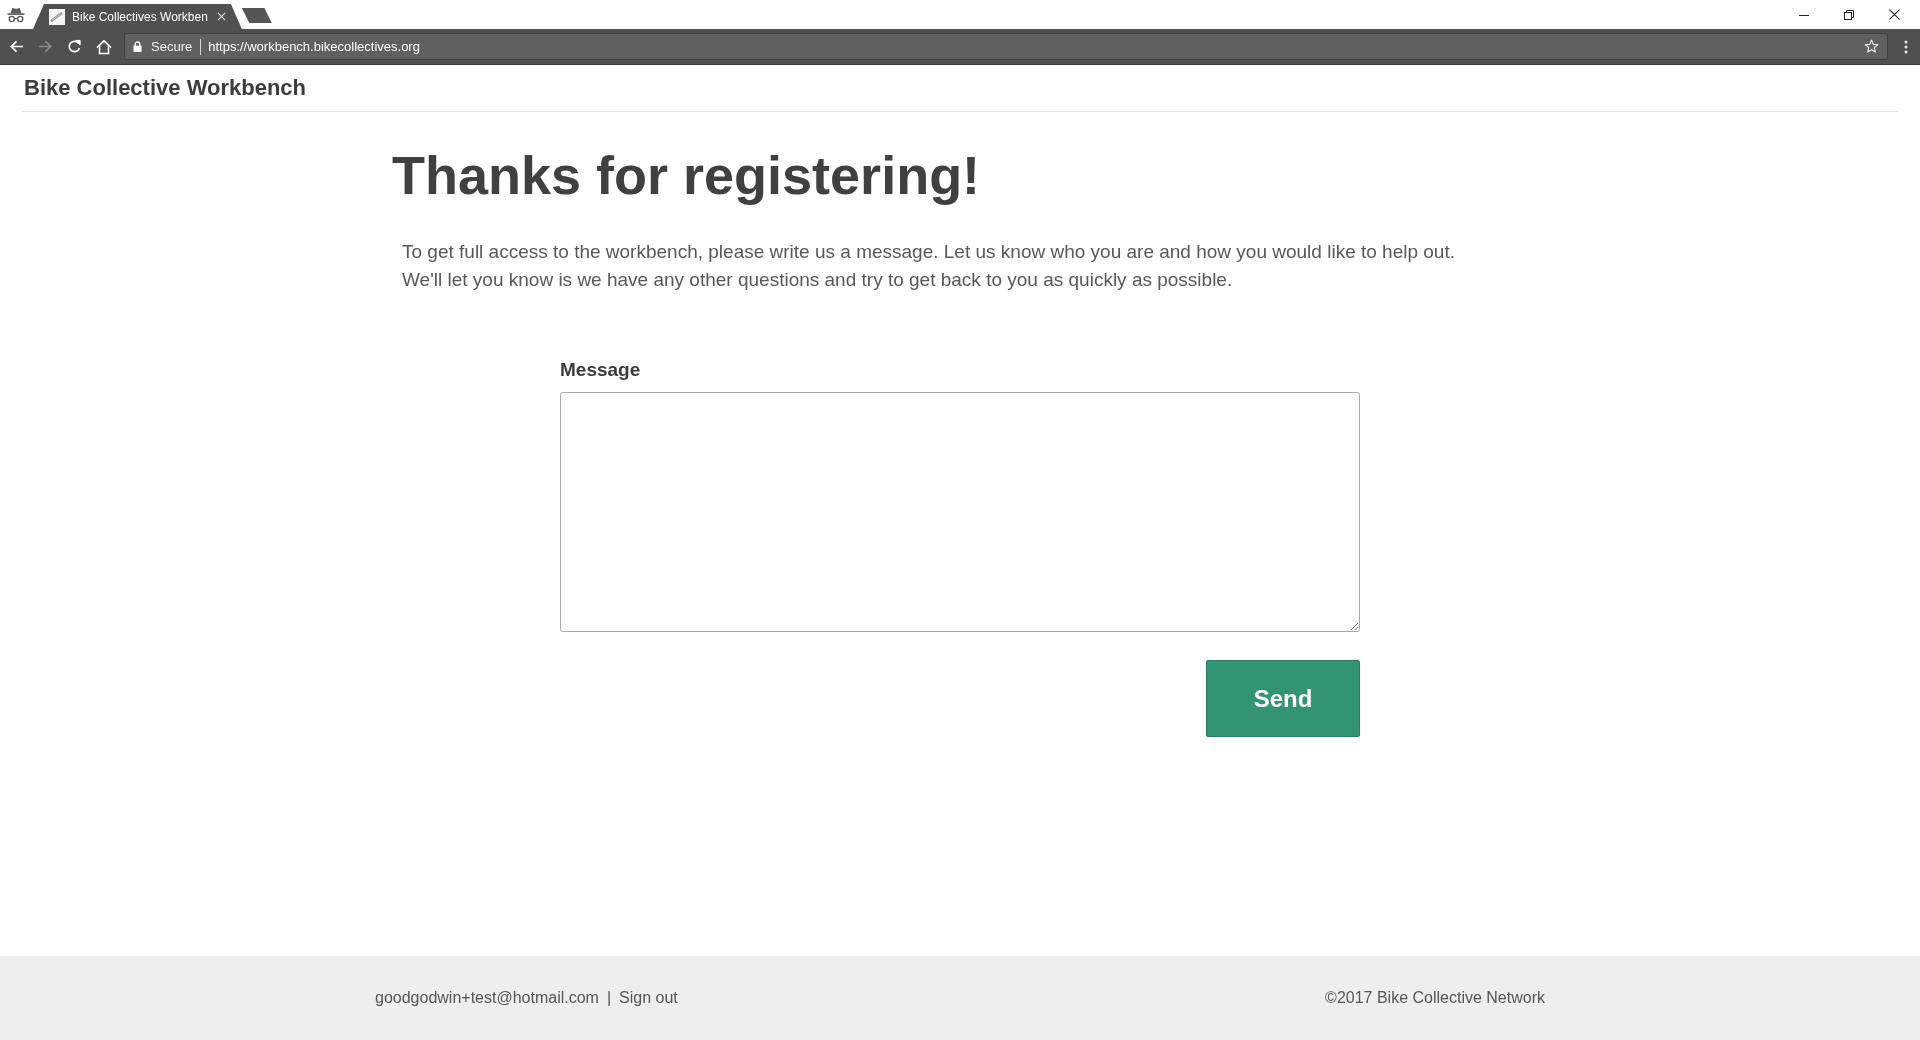 This screenshot has width=1920, height=1040. I want to click on address-bar: Secure https://workbench.bikecollectives.org, so click(1006, 46).